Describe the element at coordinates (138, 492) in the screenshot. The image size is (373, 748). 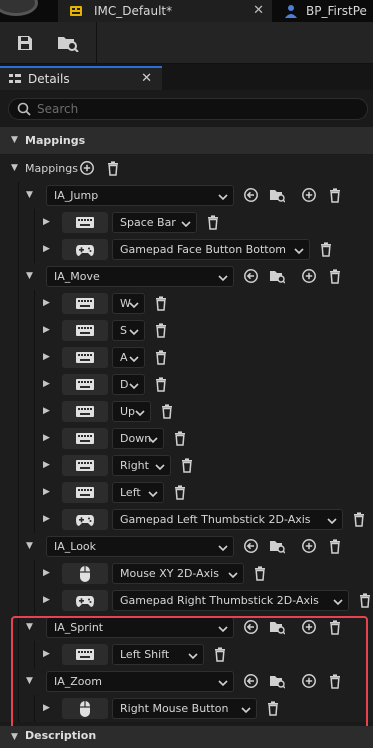
I see `key-select: Left` at that location.